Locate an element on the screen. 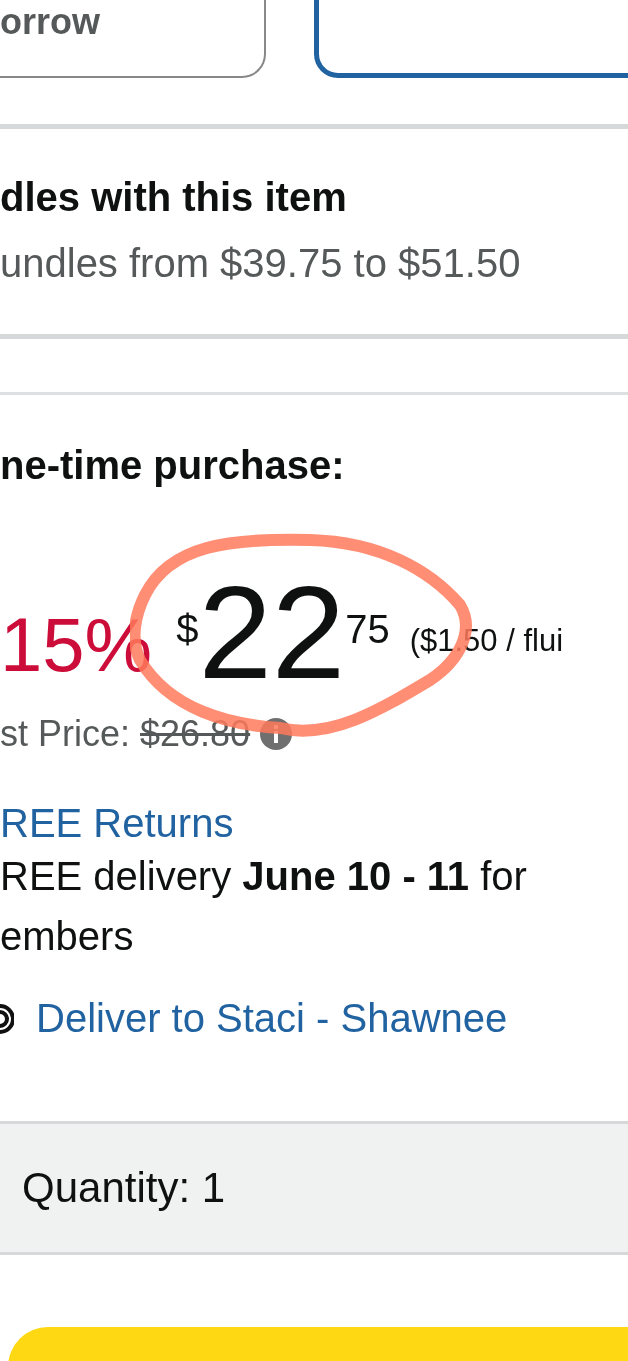  quantity-dropdown: Quantity: 1 is located at coordinates (314, 1188).